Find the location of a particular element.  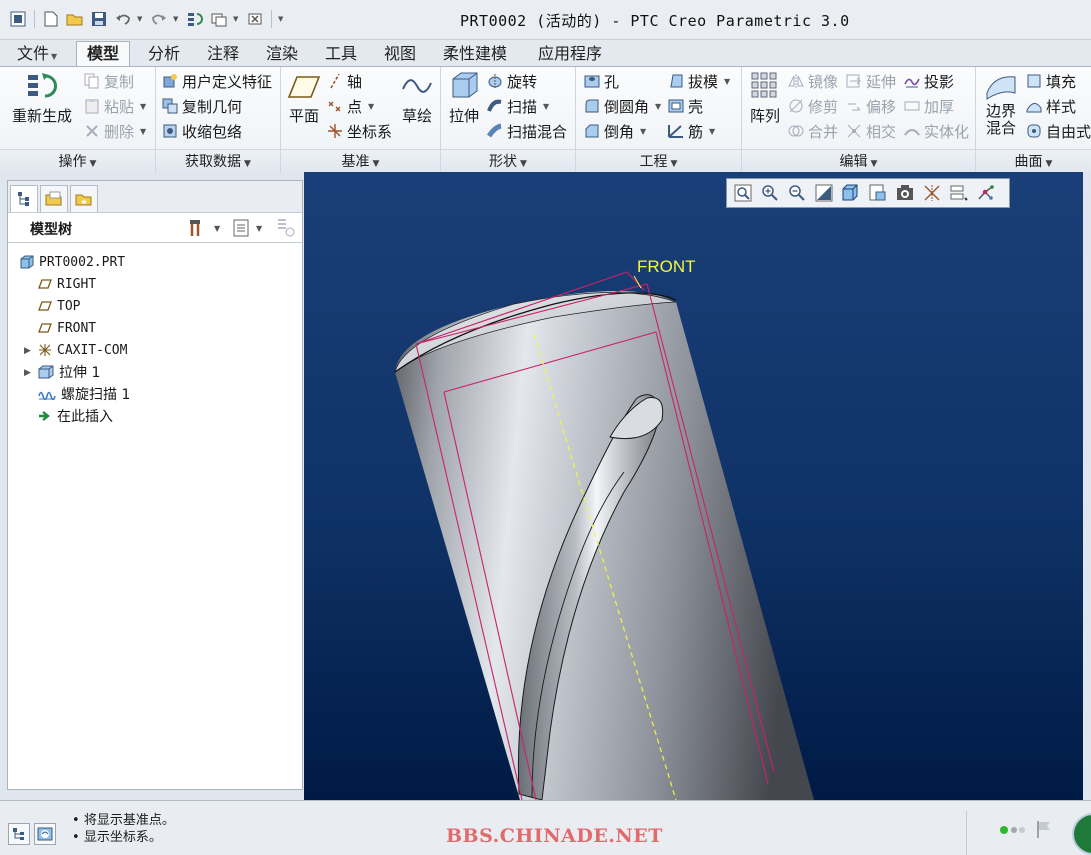

zoom-in-icon is located at coordinates (770, 193).